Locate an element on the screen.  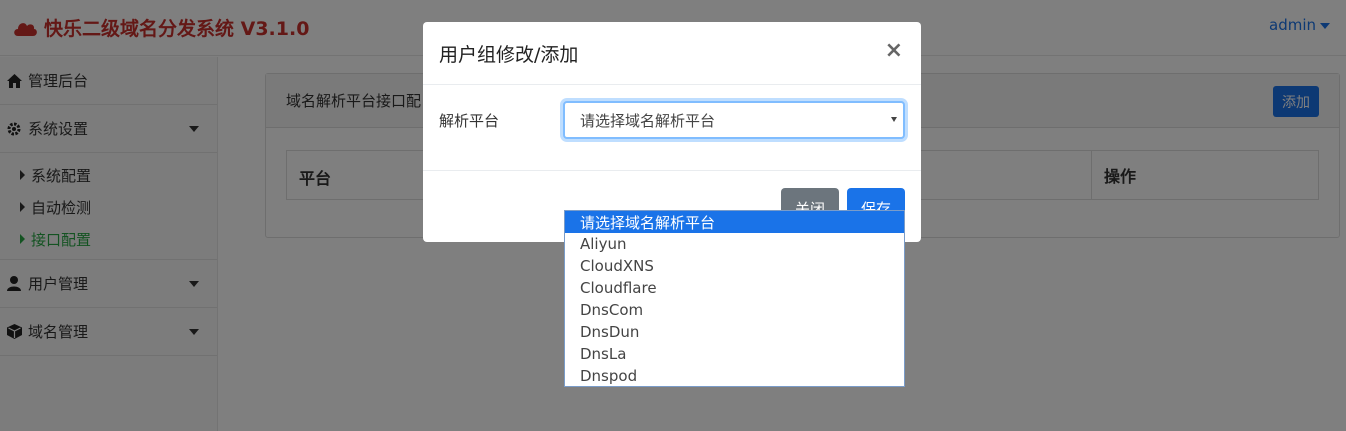
platform-select: 请选择域名解析平台 is located at coordinates (734, 120).